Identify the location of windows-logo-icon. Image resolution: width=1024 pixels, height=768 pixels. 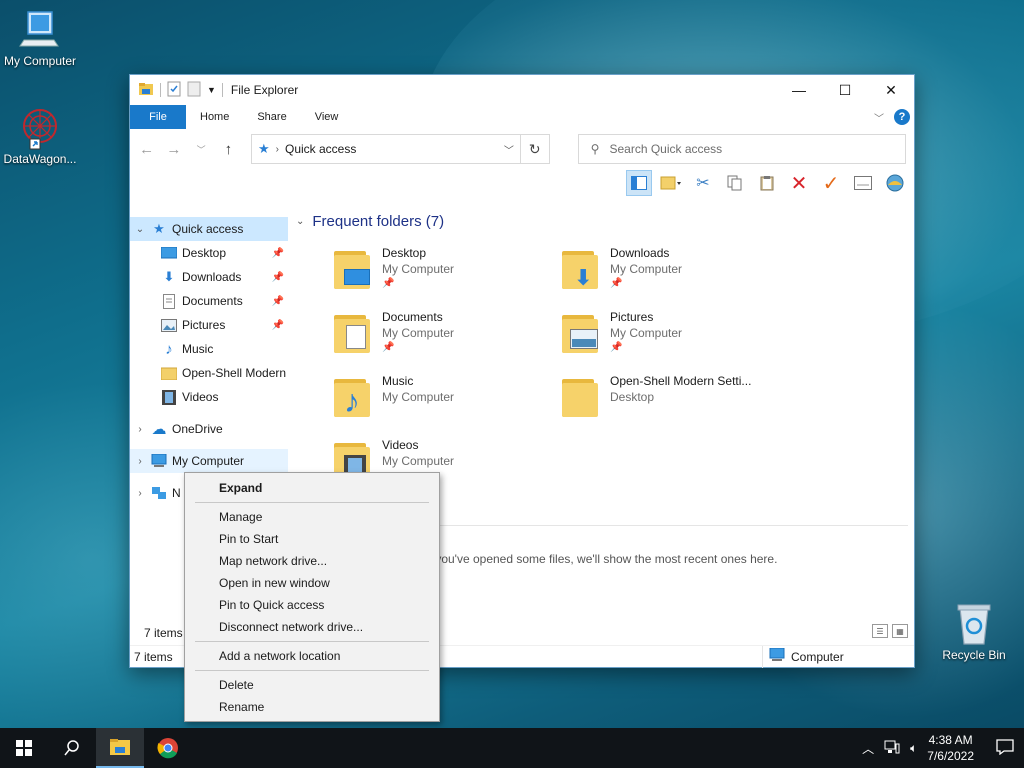
(24, 748).